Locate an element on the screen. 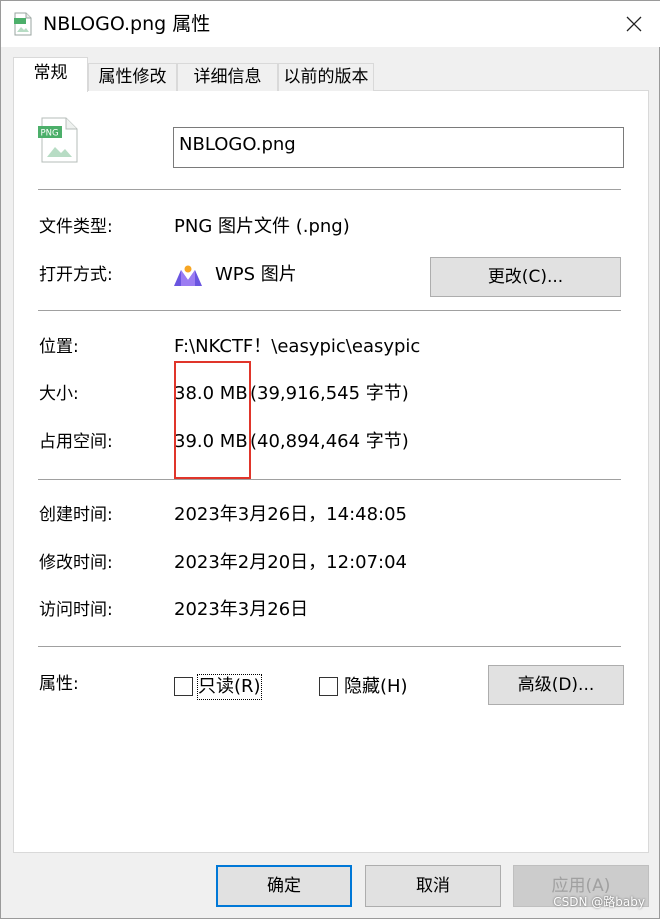 The width and height of the screenshot is (660, 919). png-file-icon: PNG is located at coordinates (58, 140).